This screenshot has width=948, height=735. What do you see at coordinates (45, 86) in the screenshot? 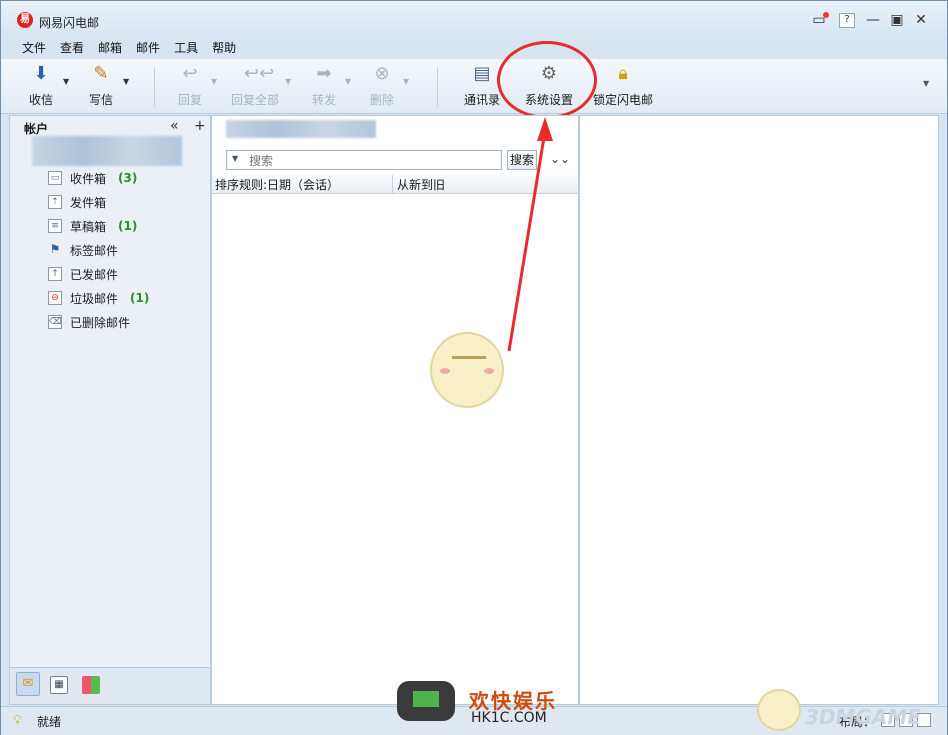
I see `receive-button: ⬇ 收信 ▼` at bounding box center [45, 86].